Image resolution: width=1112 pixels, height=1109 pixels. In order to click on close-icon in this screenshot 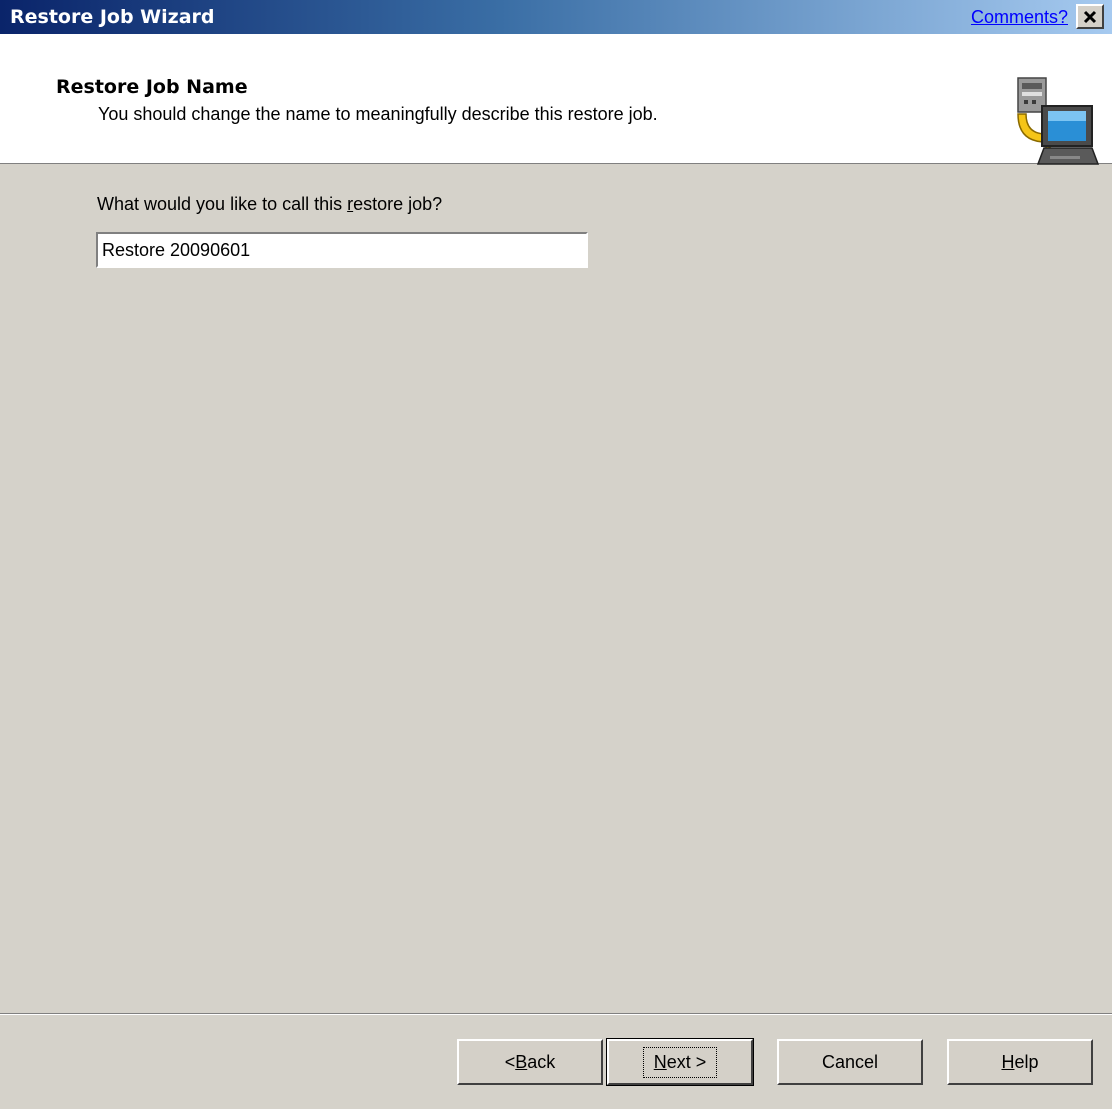, I will do `click(1090, 16)`.